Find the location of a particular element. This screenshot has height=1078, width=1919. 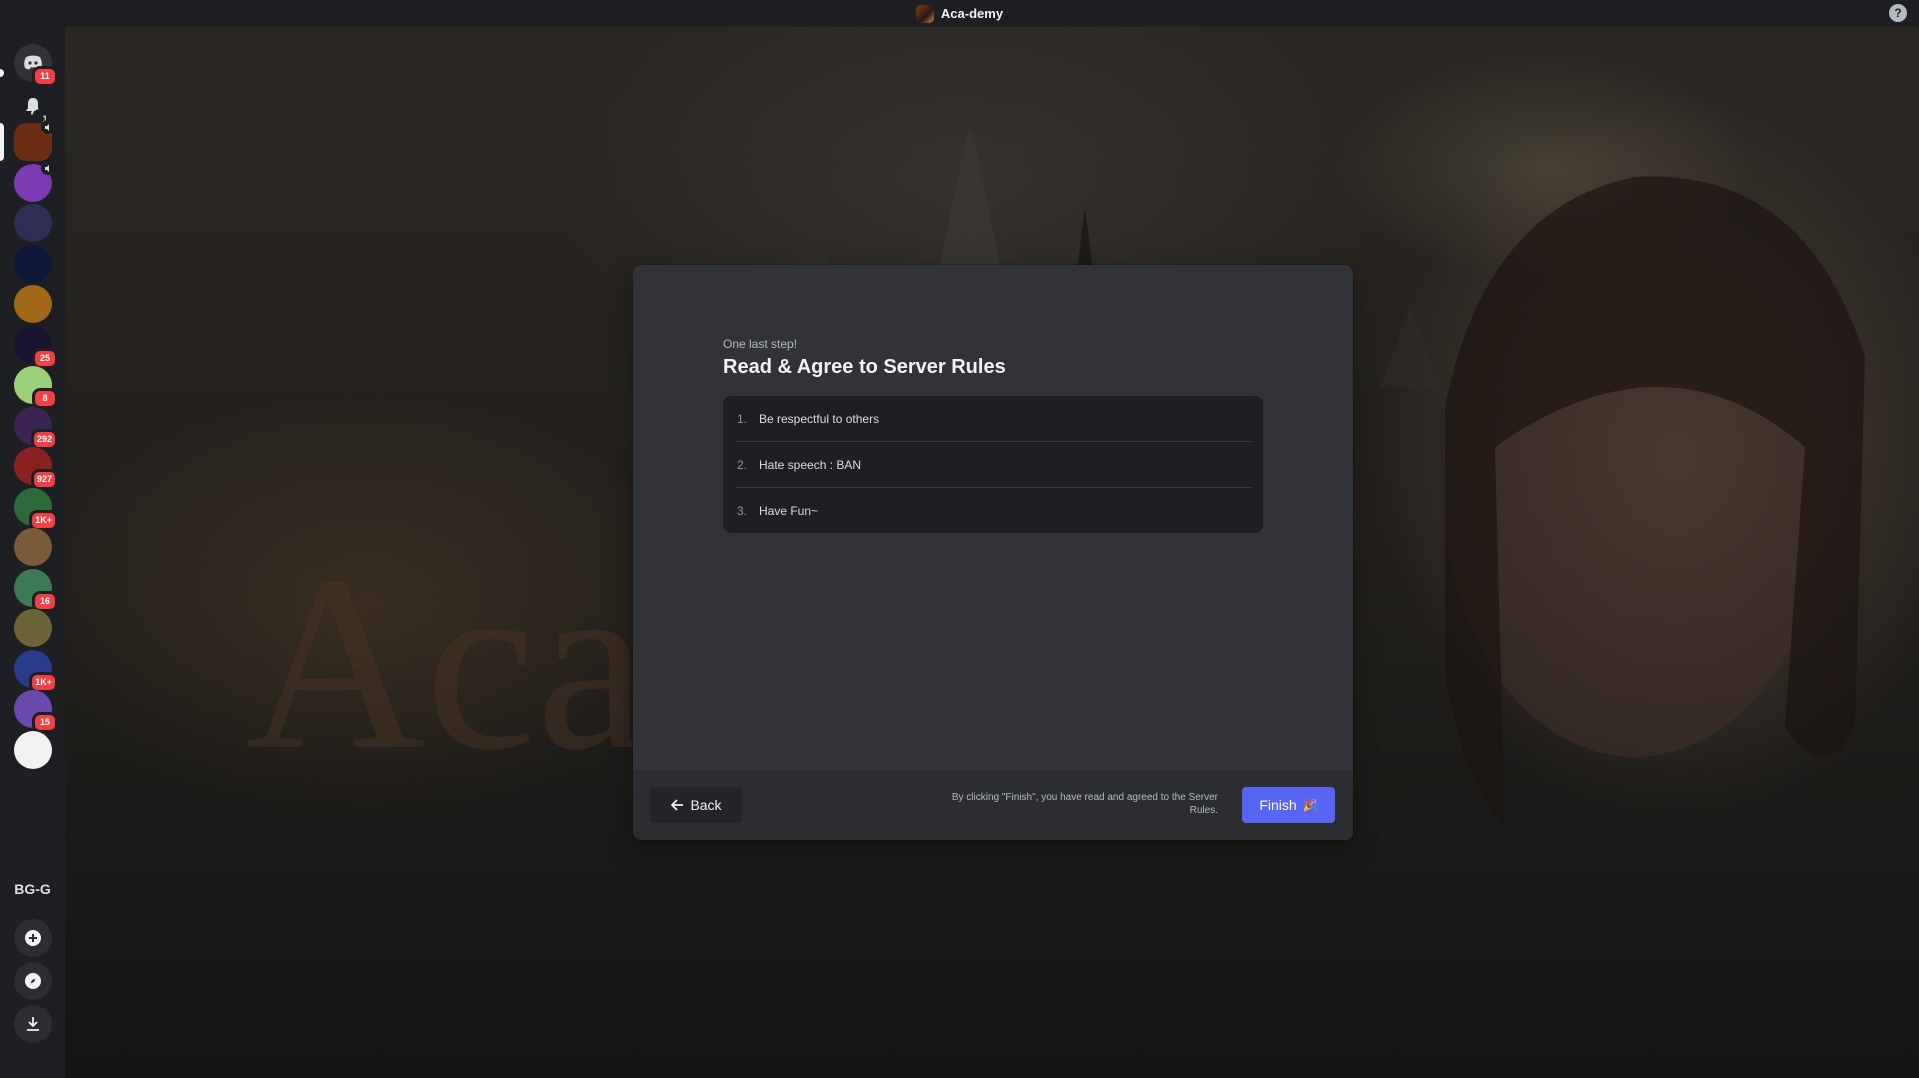

add-server-button is located at coordinates (33, 938).